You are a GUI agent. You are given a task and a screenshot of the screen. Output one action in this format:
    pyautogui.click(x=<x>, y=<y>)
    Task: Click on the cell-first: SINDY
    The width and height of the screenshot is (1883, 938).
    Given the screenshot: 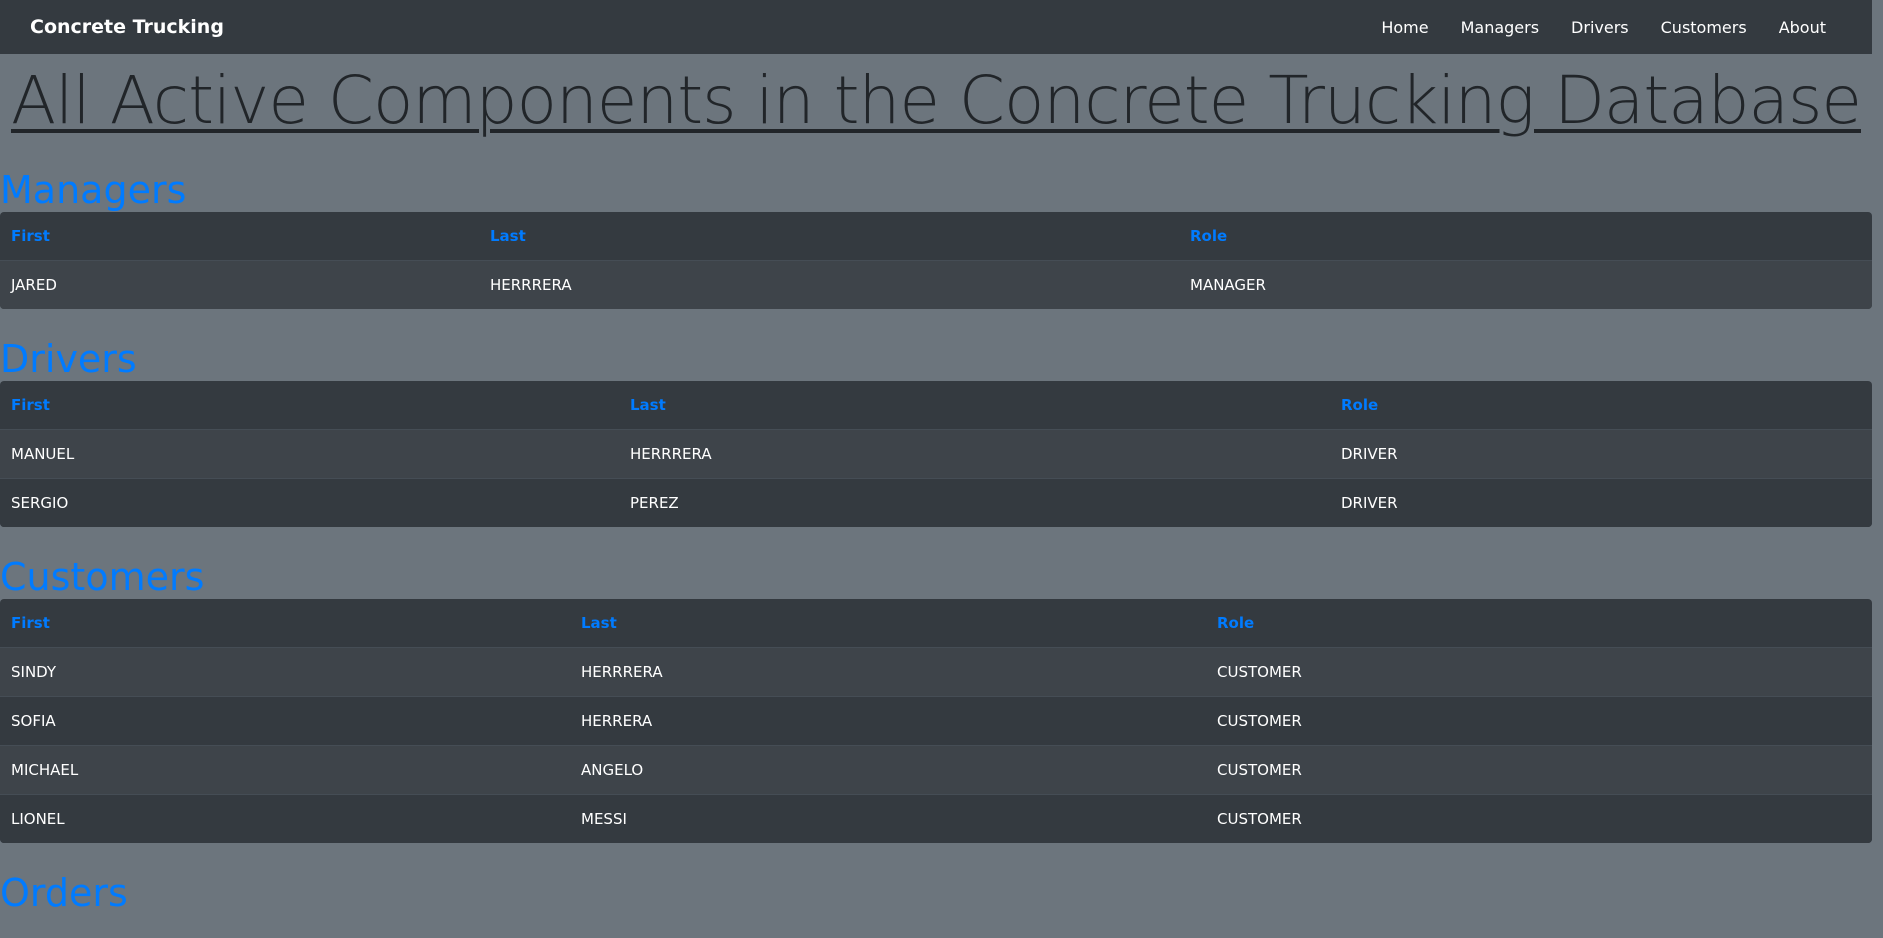 What is the action you would take?
    pyautogui.click(x=285, y=672)
    